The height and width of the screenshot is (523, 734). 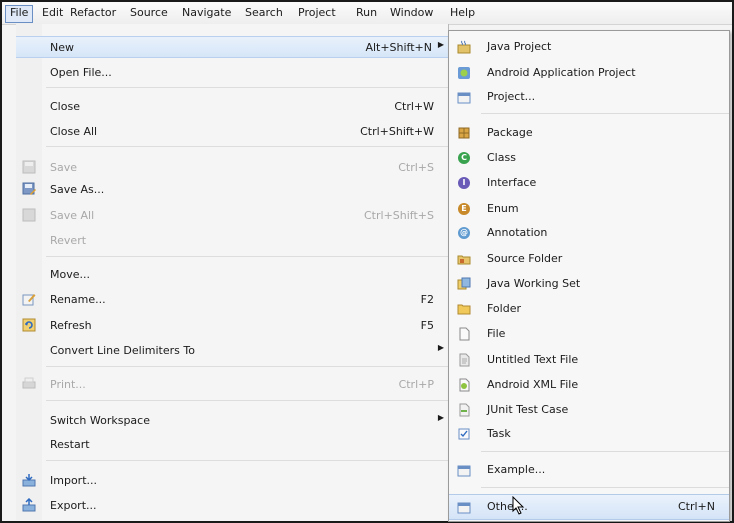 I want to click on menu-item-shortcut: Ctrl+Shift+W, so click(x=397, y=131).